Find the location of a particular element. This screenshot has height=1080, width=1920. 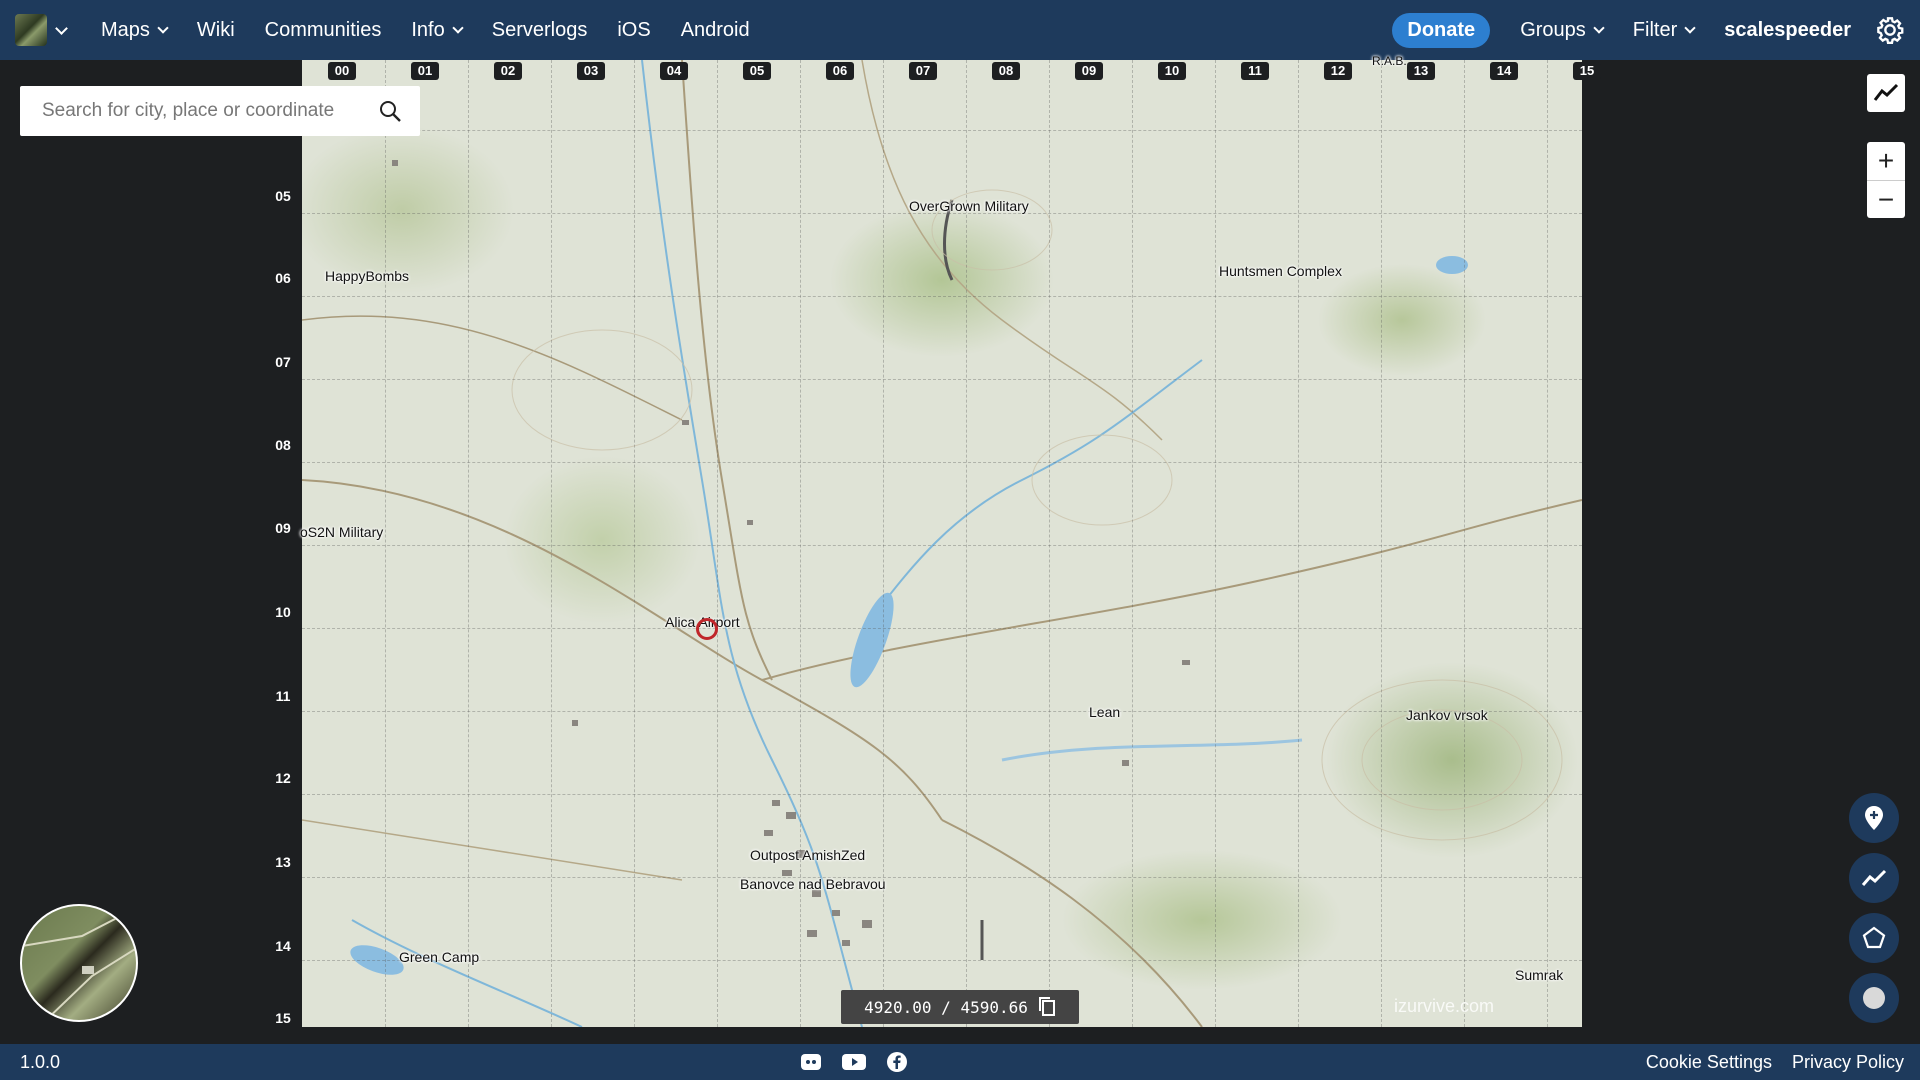

watermark: izurvive.com is located at coordinates (1444, 1006).